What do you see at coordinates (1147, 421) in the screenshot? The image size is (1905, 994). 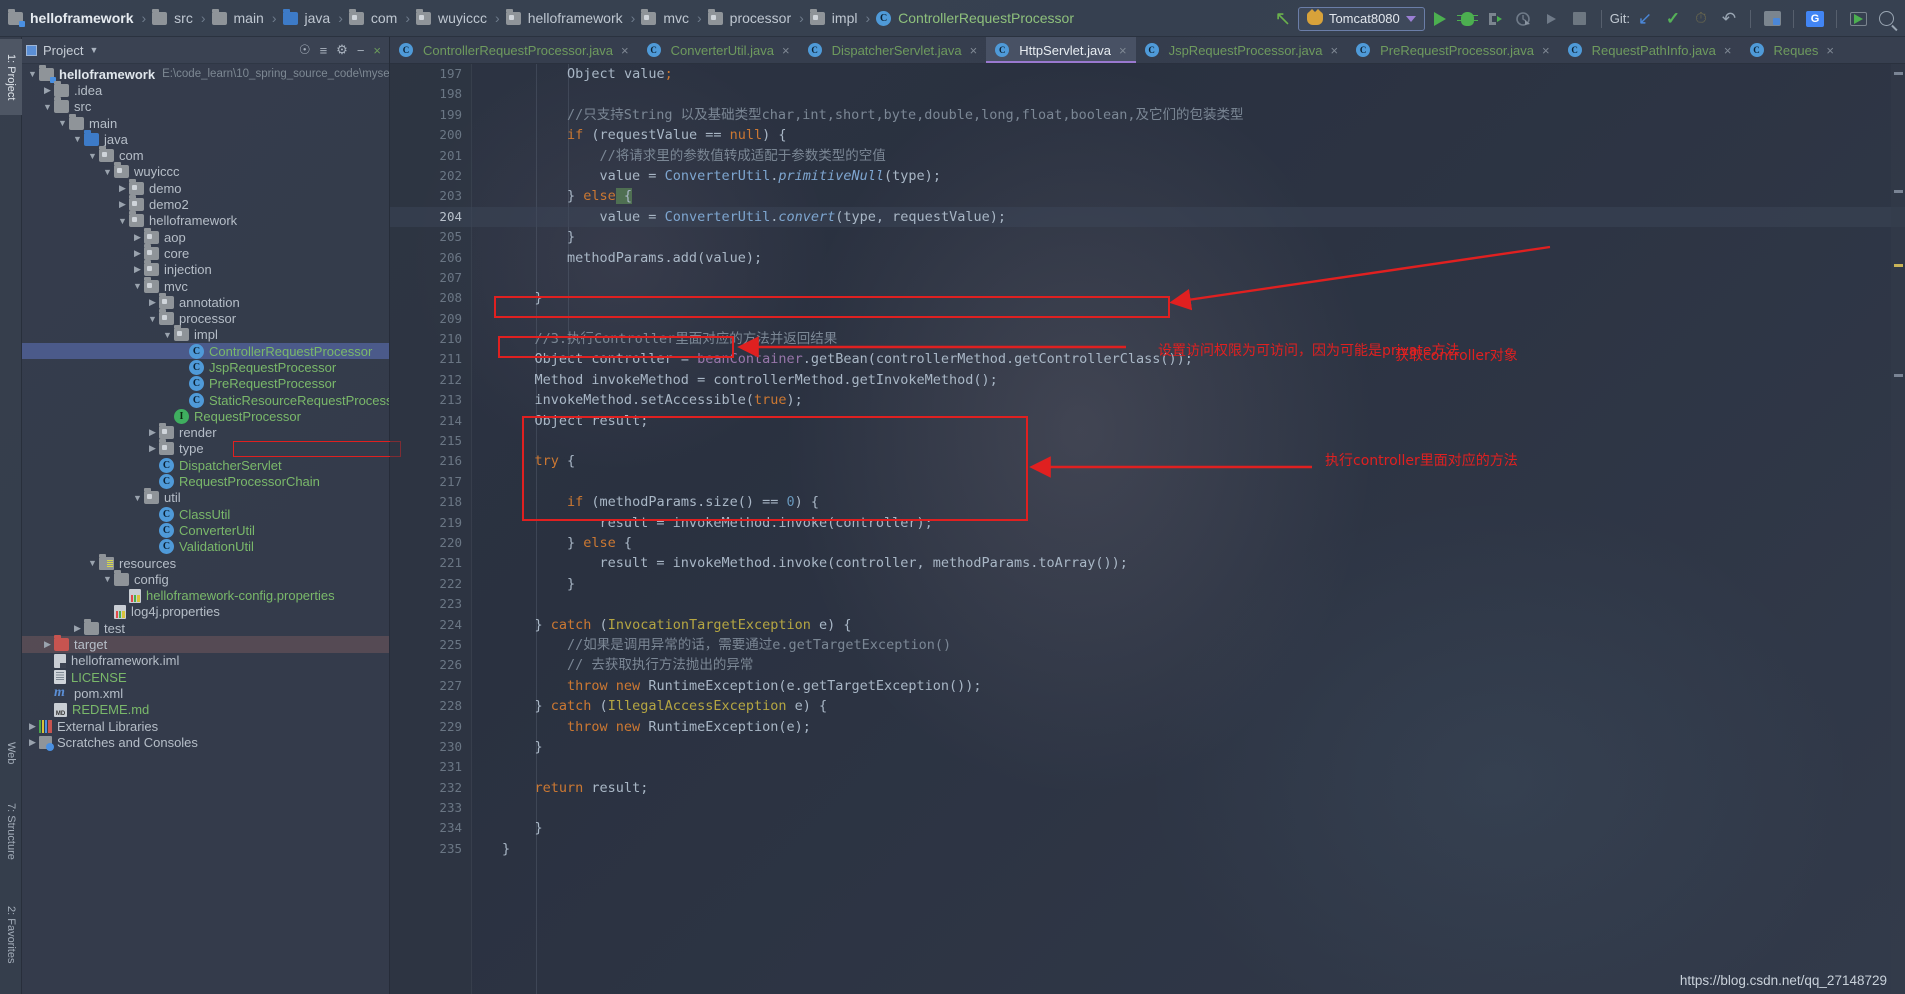 I see `code-line: 214 Object result;` at bounding box center [1147, 421].